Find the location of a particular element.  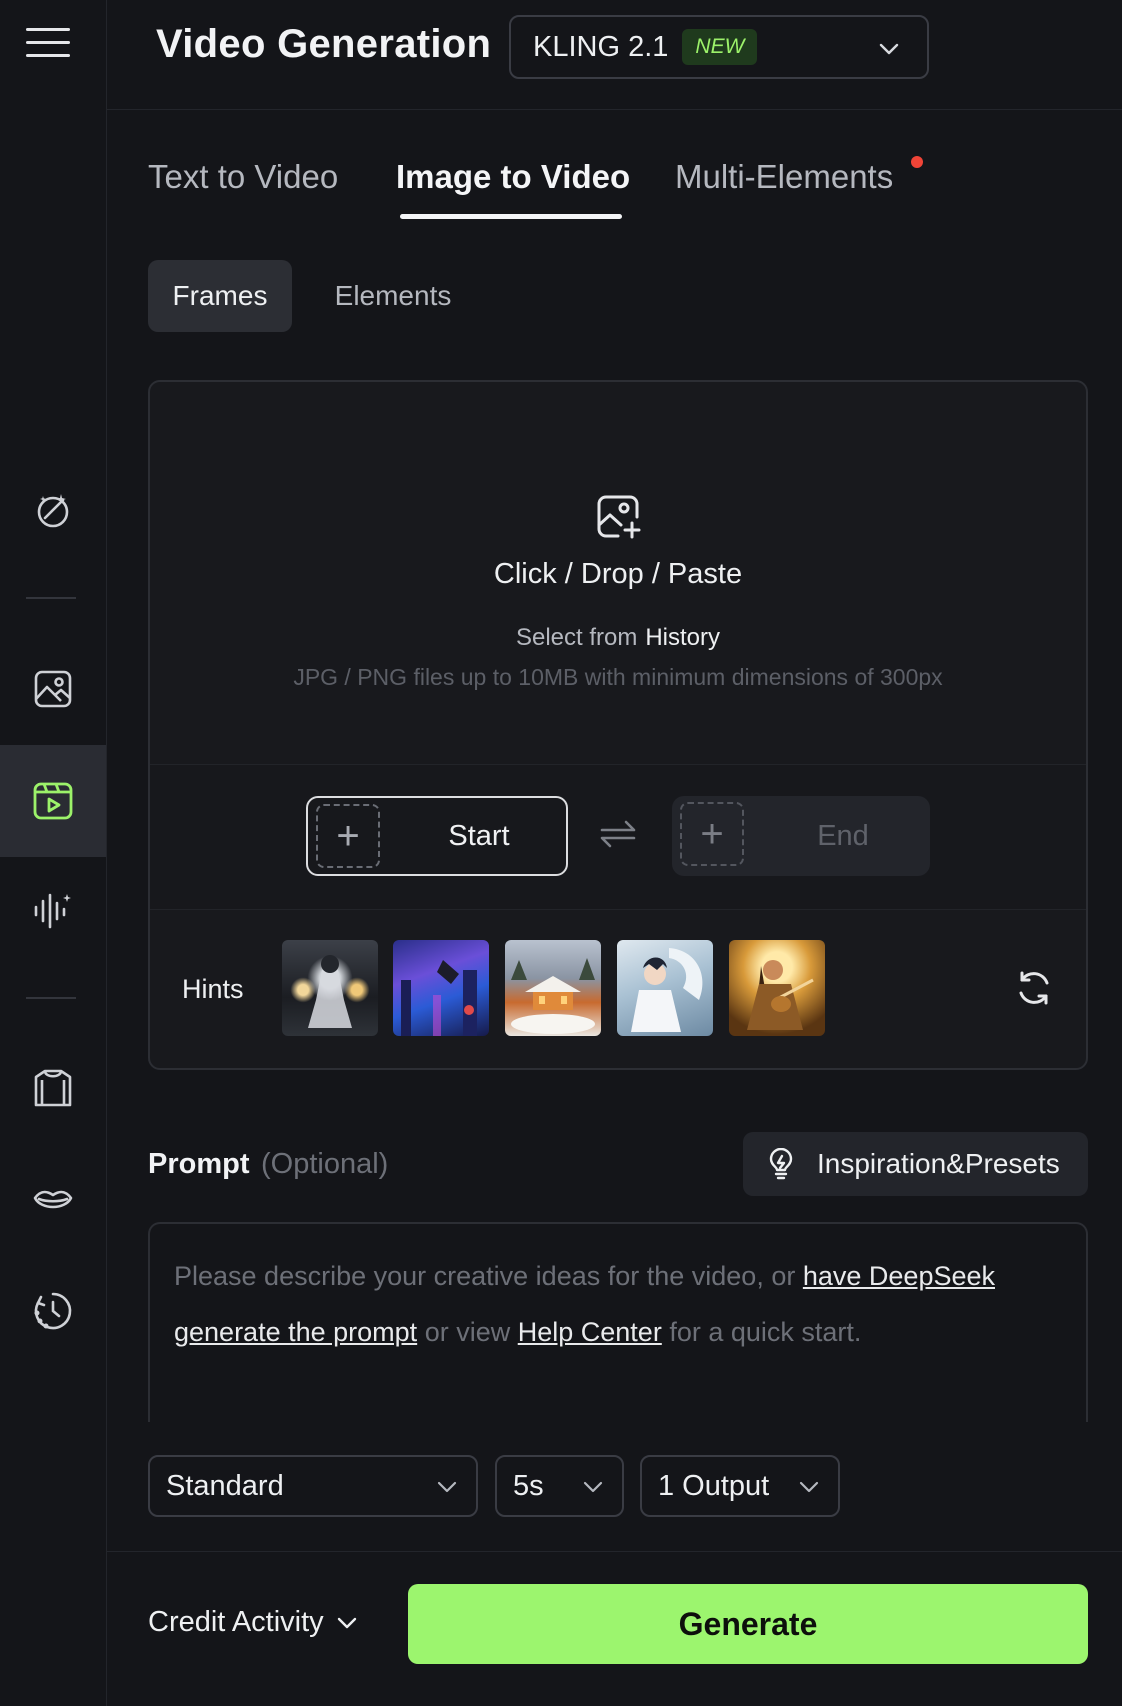

end-frame-button: + End is located at coordinates (801, 836).